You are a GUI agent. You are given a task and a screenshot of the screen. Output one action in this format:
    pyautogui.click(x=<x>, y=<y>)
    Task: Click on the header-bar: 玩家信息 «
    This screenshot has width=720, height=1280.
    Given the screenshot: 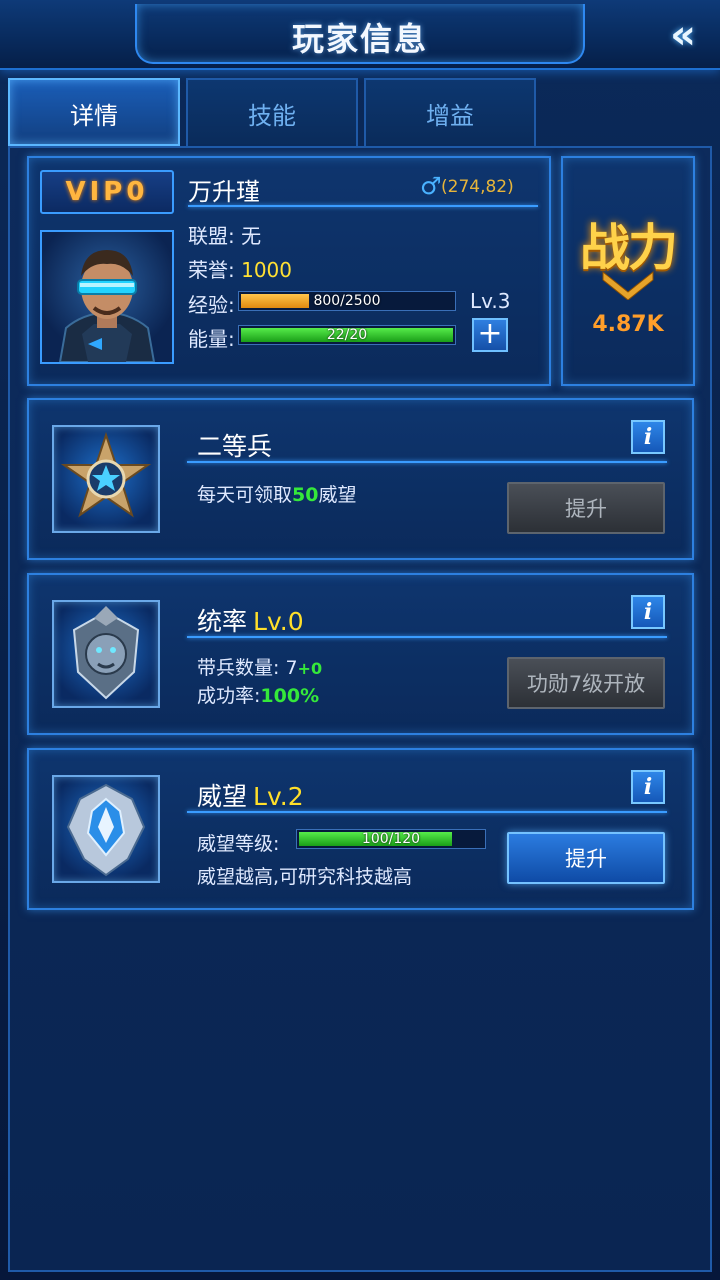 What is the action you would take?
    pyautogui.click(x=360, y=35)
    